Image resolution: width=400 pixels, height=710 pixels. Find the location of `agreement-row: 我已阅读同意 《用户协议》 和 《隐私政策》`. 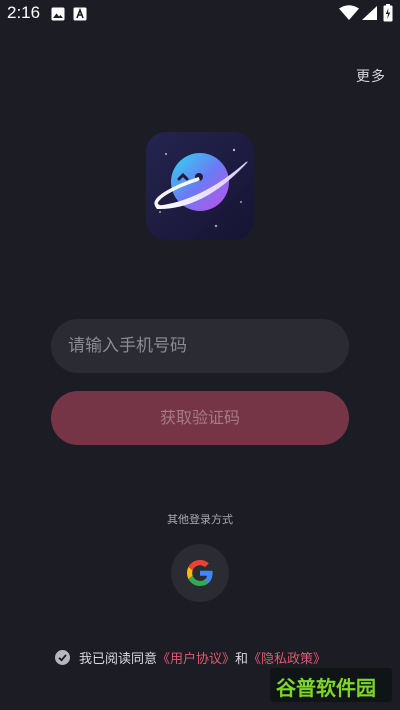

agreement-row: 我已阅读同意 《用户协议》 和 《隐私政策》 is located at coordinates (190, 657).